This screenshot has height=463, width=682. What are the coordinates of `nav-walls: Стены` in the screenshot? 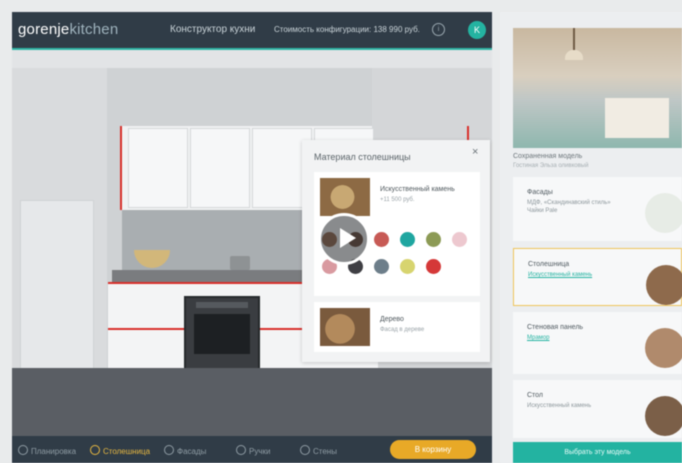 It's located at (318, 450).